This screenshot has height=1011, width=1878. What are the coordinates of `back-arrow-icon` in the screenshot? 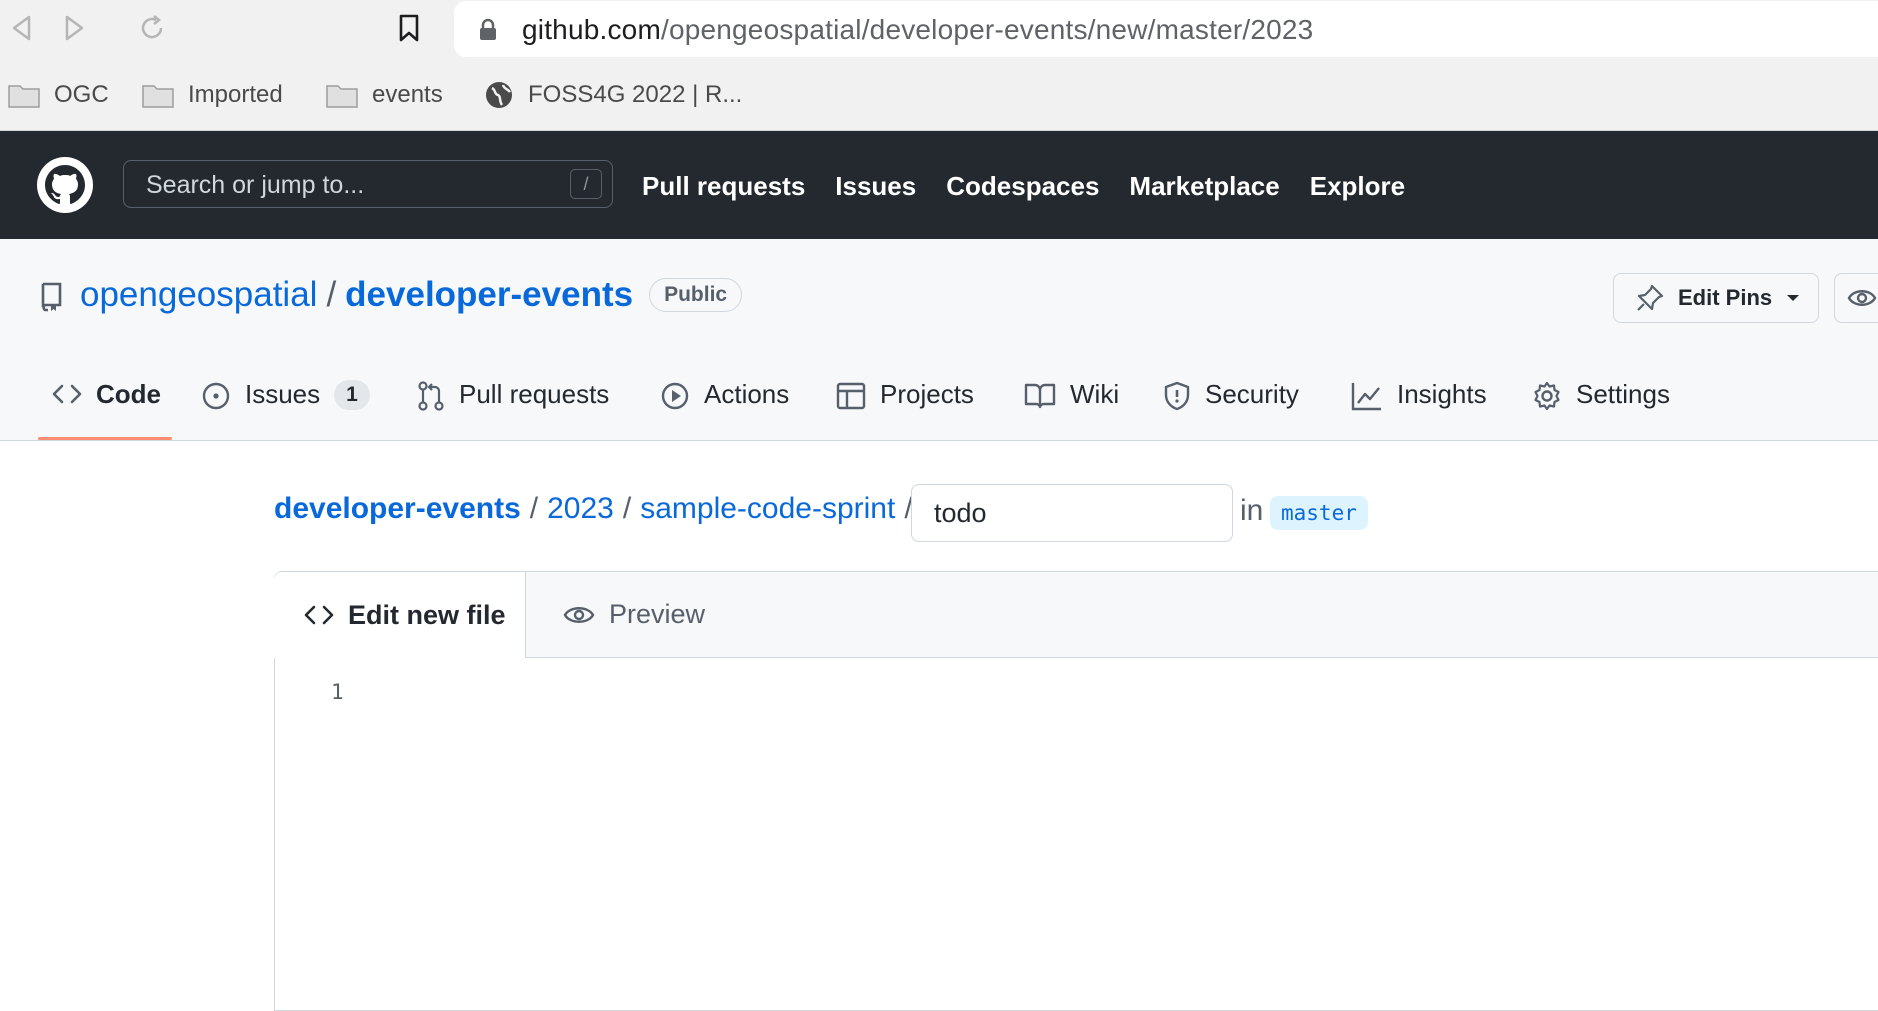 It's located at (21, 28).